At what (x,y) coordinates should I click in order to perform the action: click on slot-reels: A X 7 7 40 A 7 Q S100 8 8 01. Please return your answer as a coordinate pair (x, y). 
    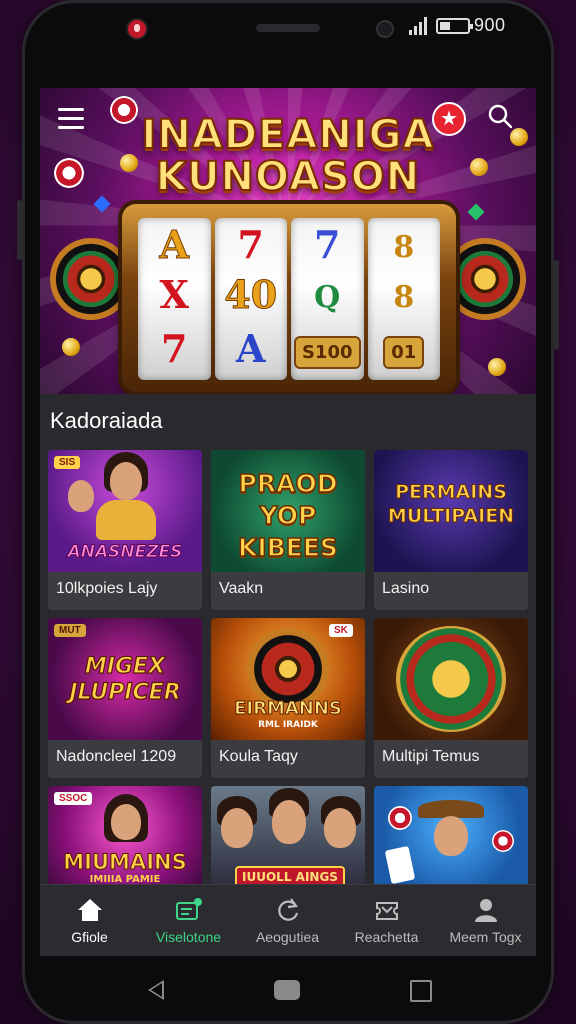
    Looking at the image, I should click on (289, 299).